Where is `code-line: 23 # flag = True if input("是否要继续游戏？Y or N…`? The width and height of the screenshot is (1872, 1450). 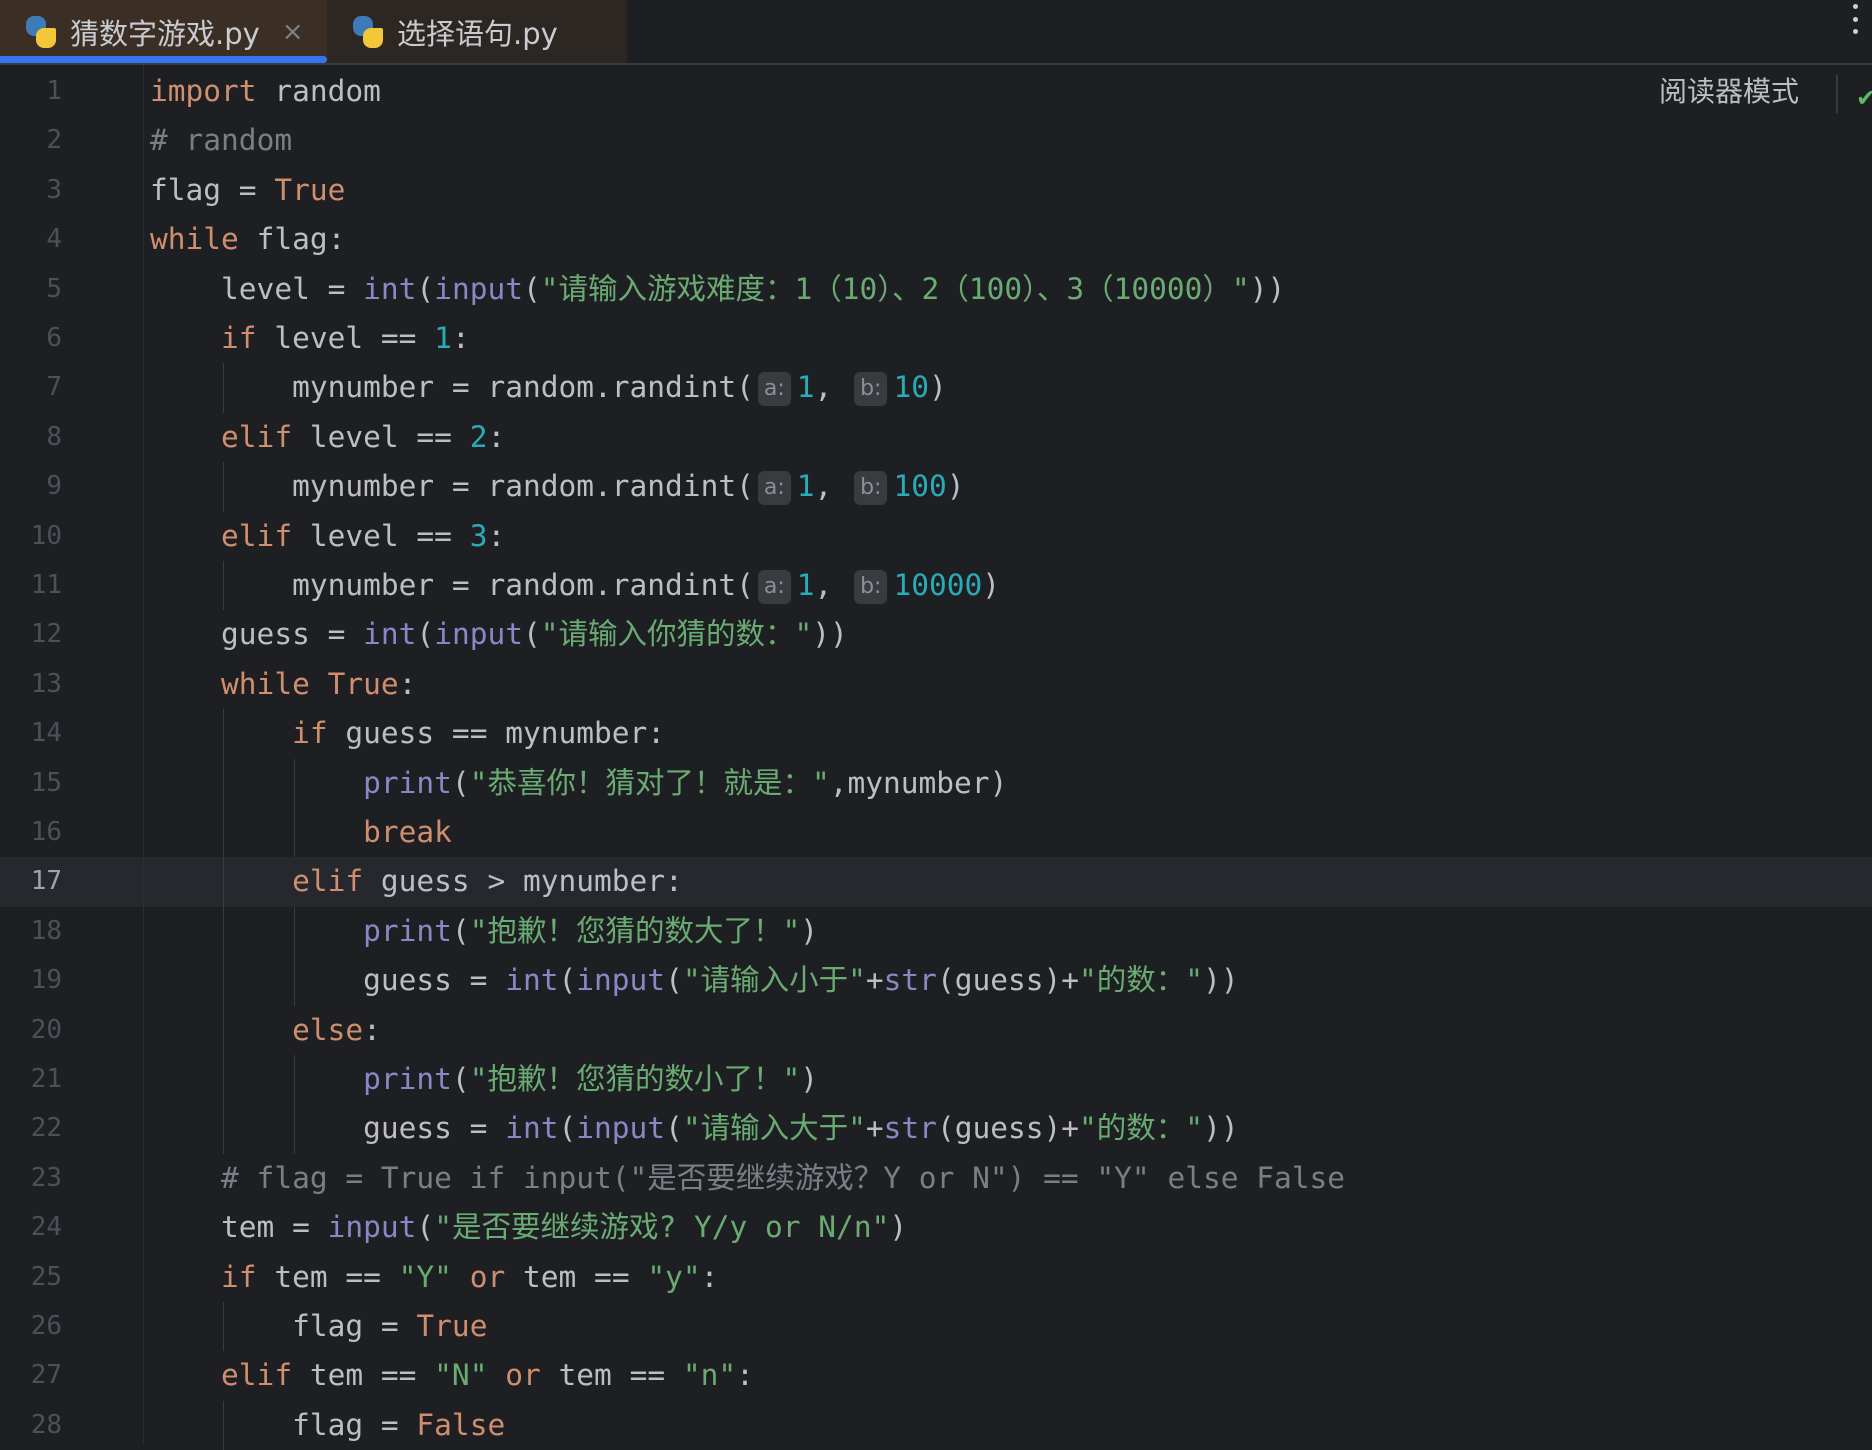 code-line: 23 # flag = True if input("是否要继续游戏？Y or N… is located at coordinates (936, 1178).